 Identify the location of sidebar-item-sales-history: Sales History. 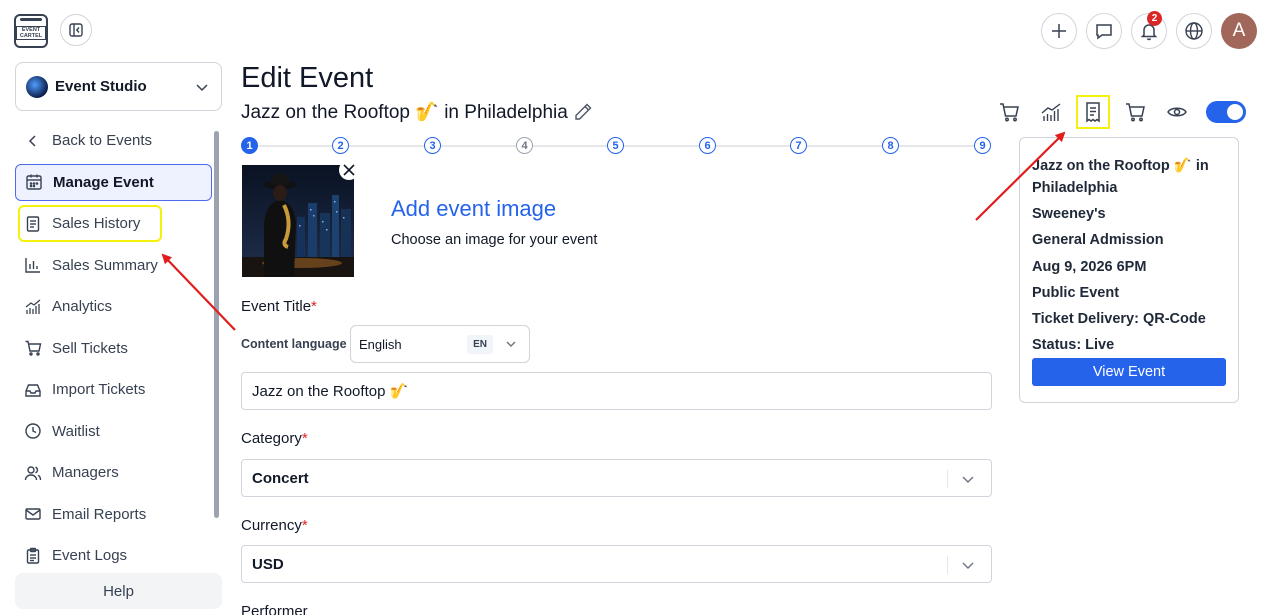
(90, 223).